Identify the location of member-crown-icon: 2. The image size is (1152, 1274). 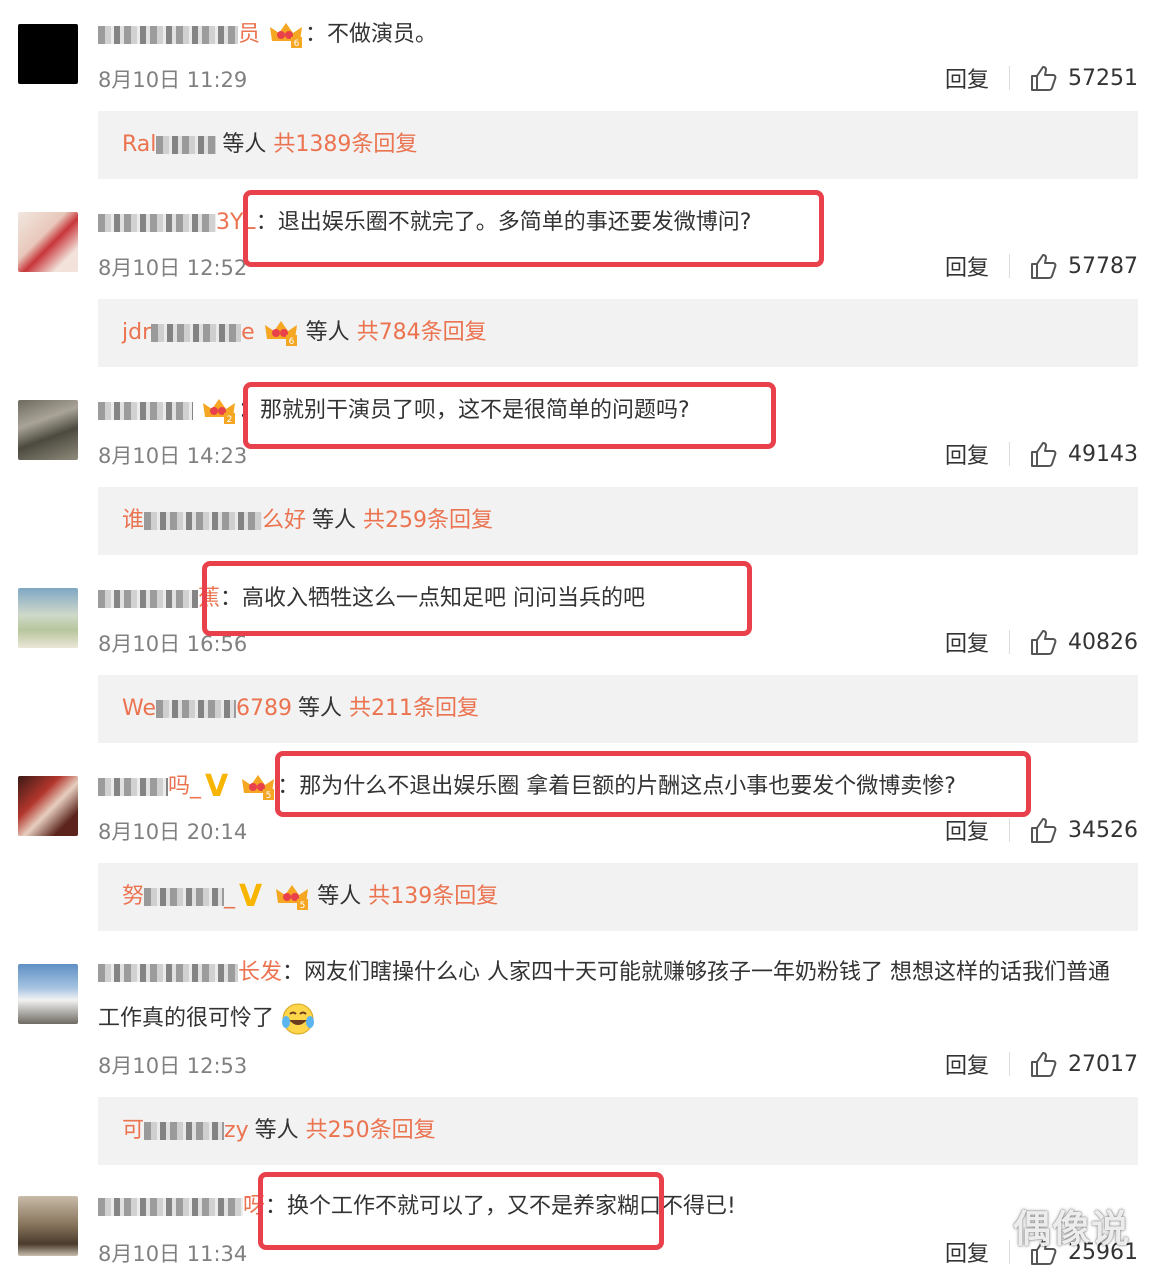
(219, 412).